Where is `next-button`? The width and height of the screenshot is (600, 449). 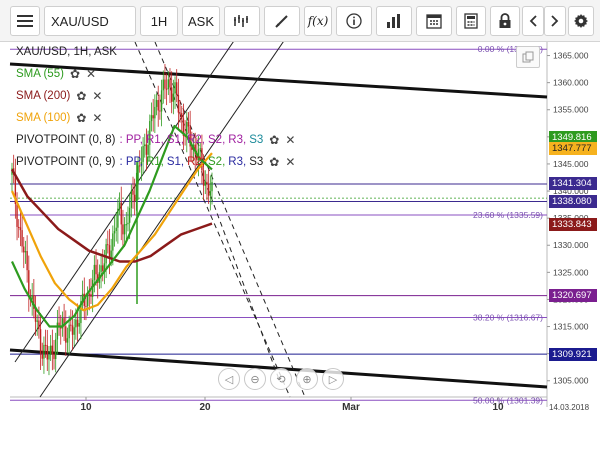 next-button is located at coordinates (555, 21).